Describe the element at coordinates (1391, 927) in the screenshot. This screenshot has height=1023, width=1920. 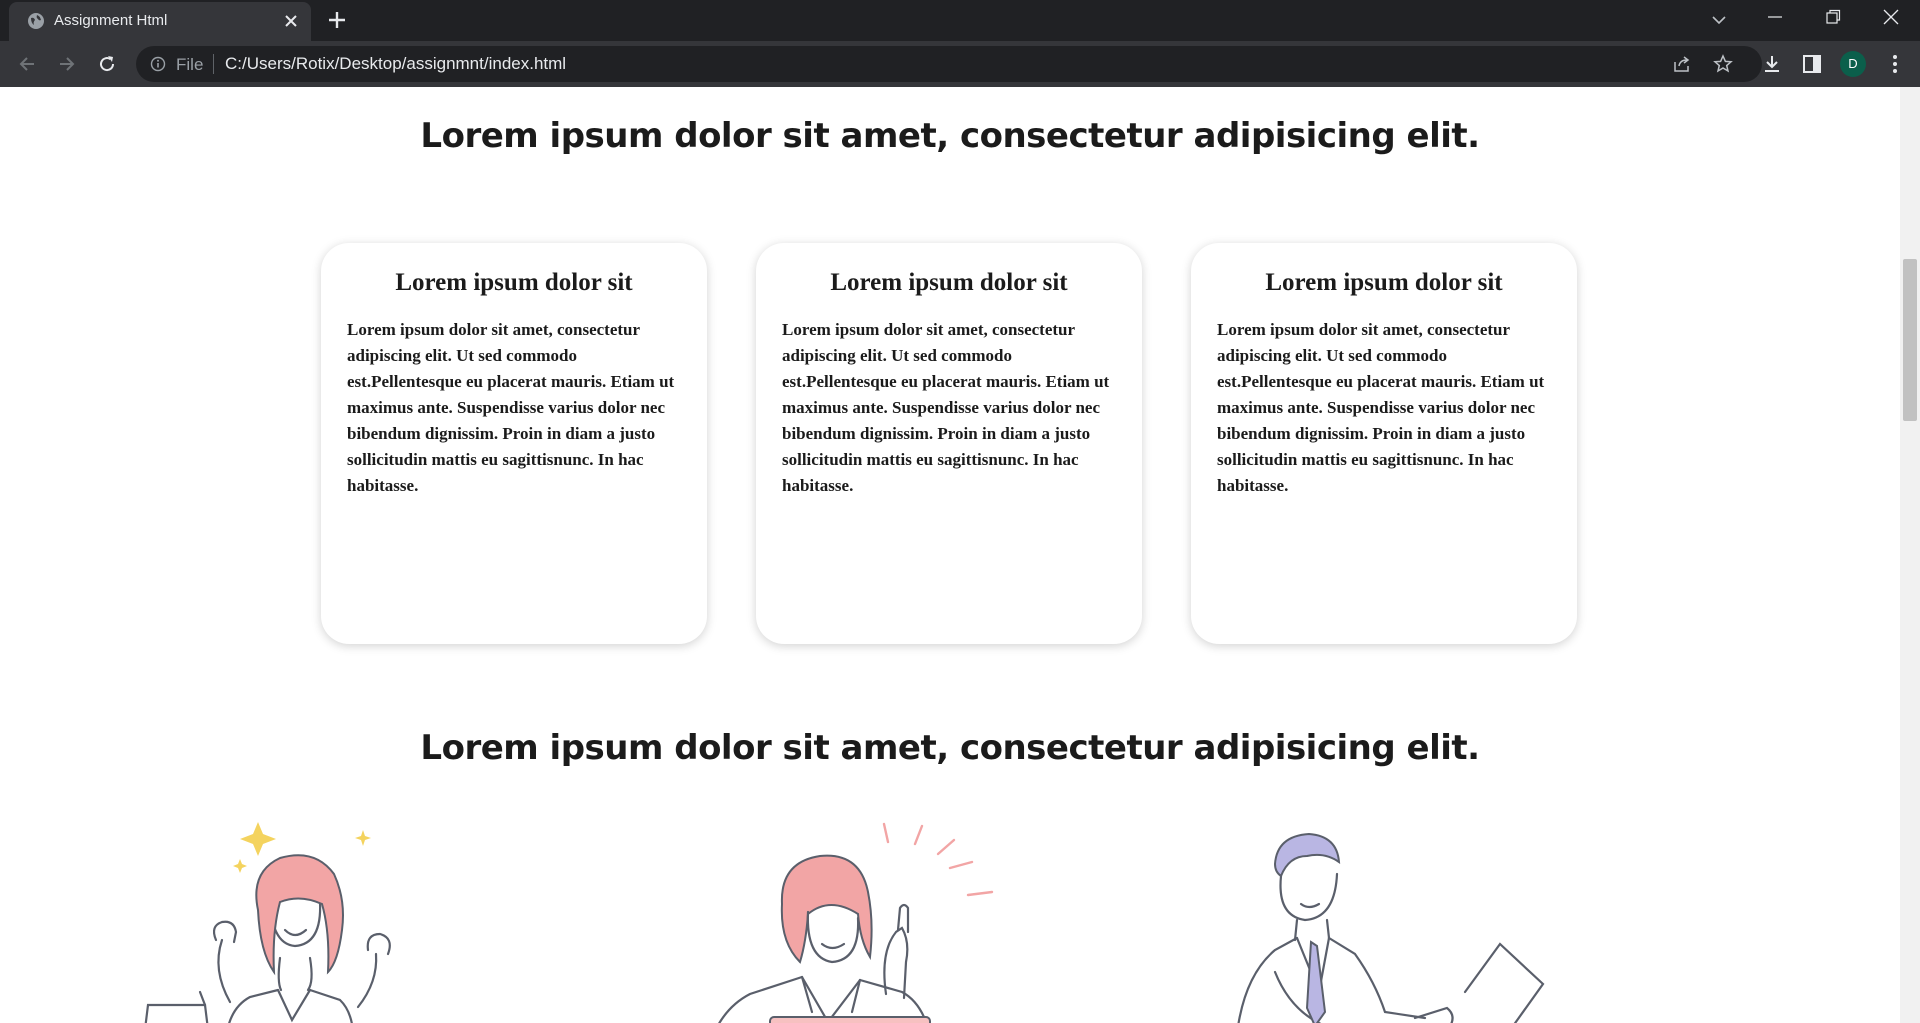
I see `businessman-laptop-illustration` at that location.